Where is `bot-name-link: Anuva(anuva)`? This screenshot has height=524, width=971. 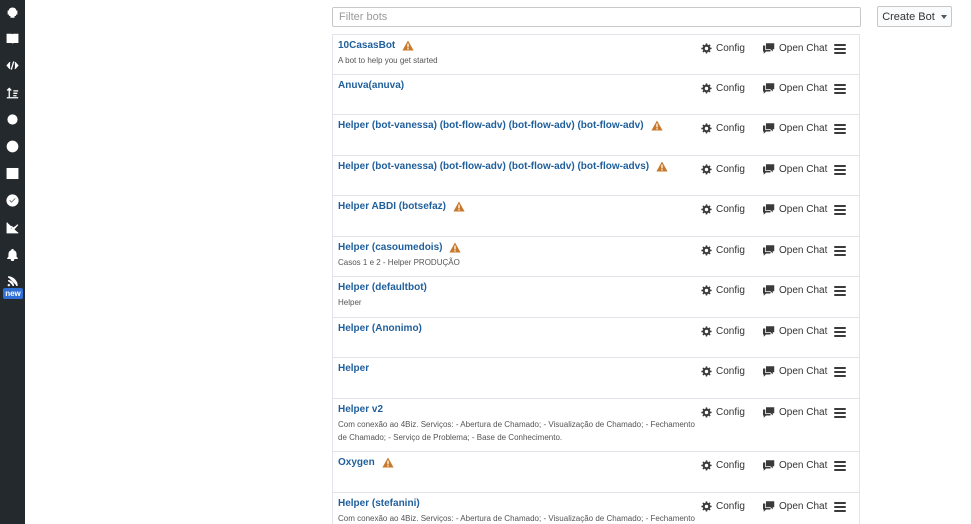 bot-name-link: Anuva(anuva) is located at coordinates (371, 85).